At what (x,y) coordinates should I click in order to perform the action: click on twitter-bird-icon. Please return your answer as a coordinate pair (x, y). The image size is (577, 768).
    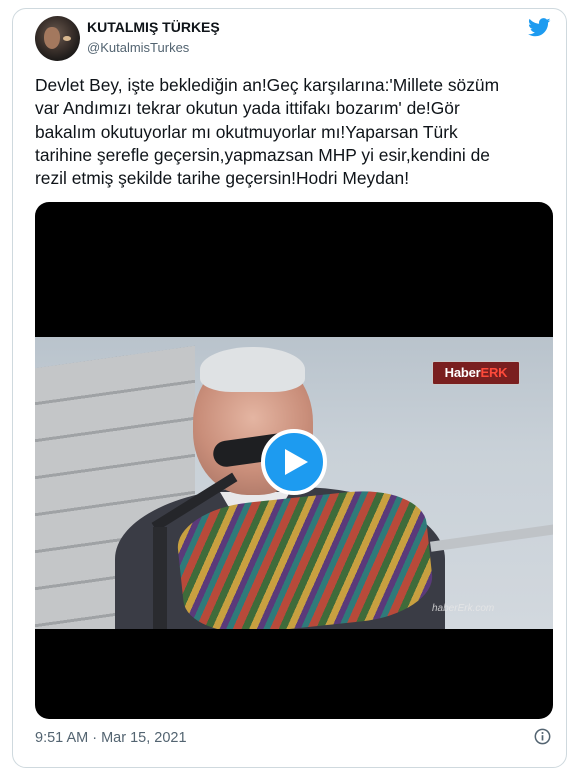
    Looking at the image, I should click on (539, 27).